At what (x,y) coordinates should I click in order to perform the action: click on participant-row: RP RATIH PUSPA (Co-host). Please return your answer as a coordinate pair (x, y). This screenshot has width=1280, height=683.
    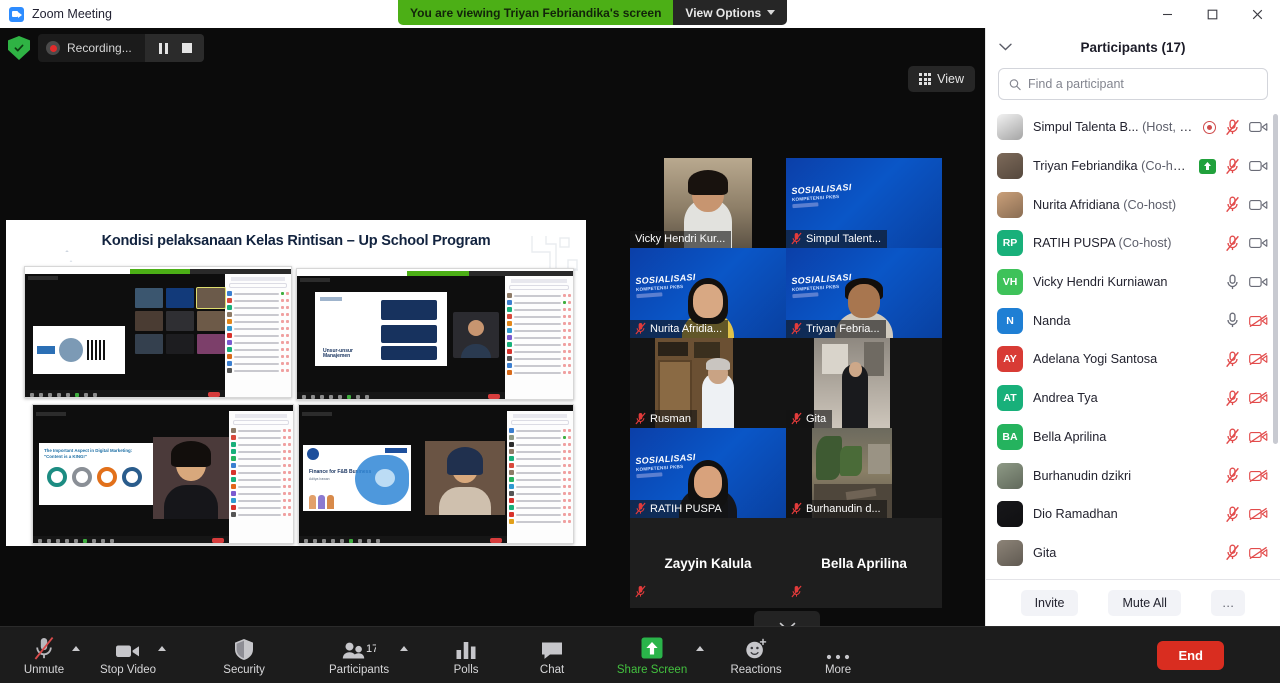
    Looking at the image, I should click on (1133, 243).